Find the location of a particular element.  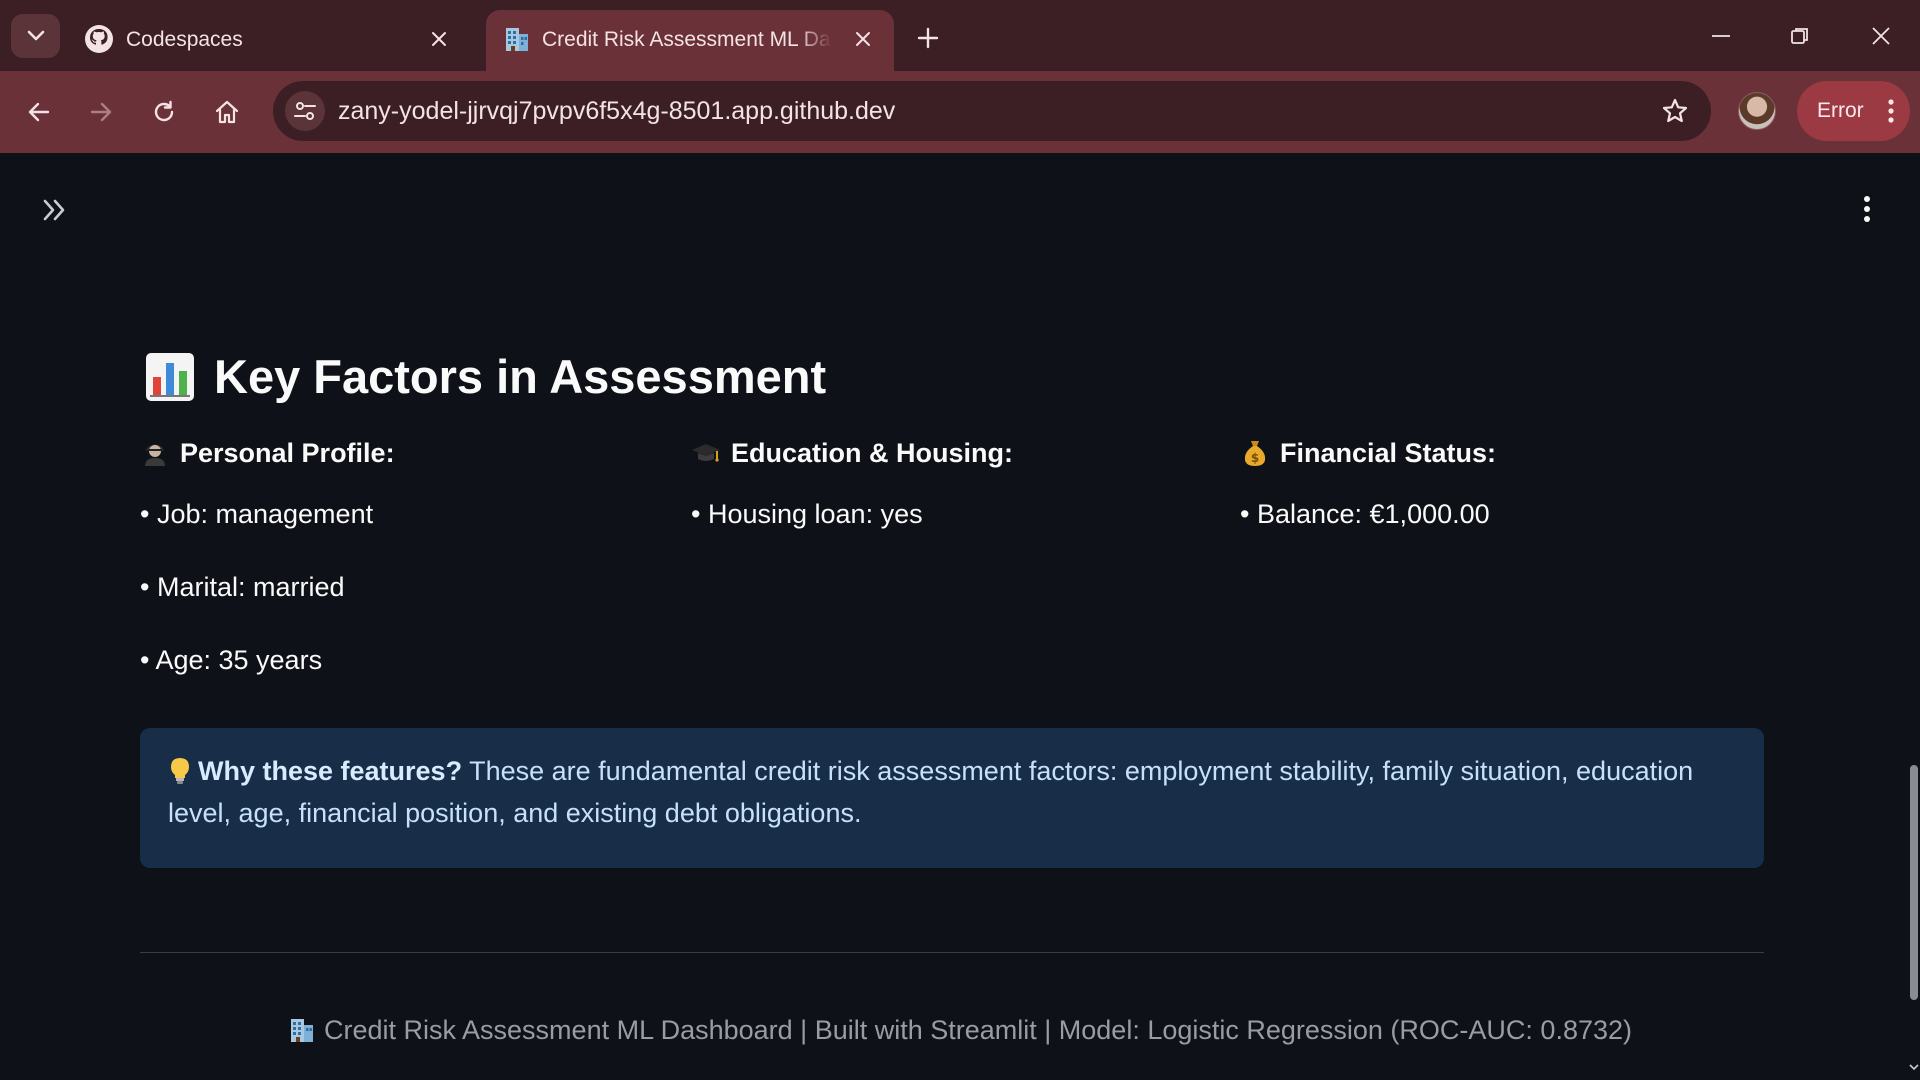

chevron-down-icon is located at coordinates (35, 35).